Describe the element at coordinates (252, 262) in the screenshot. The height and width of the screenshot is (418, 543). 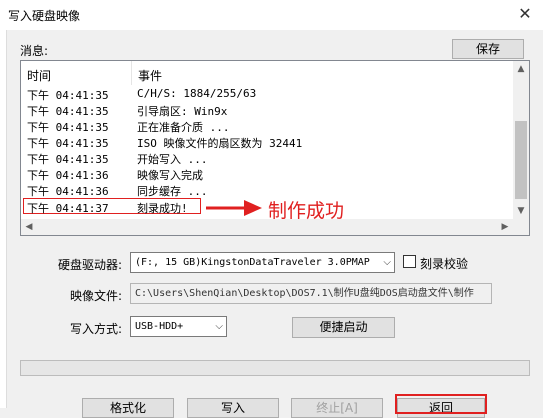
I see `drive-select-value: (F:, 15 GB)KingstonDataTraveler 3.0PMAP` at that location.